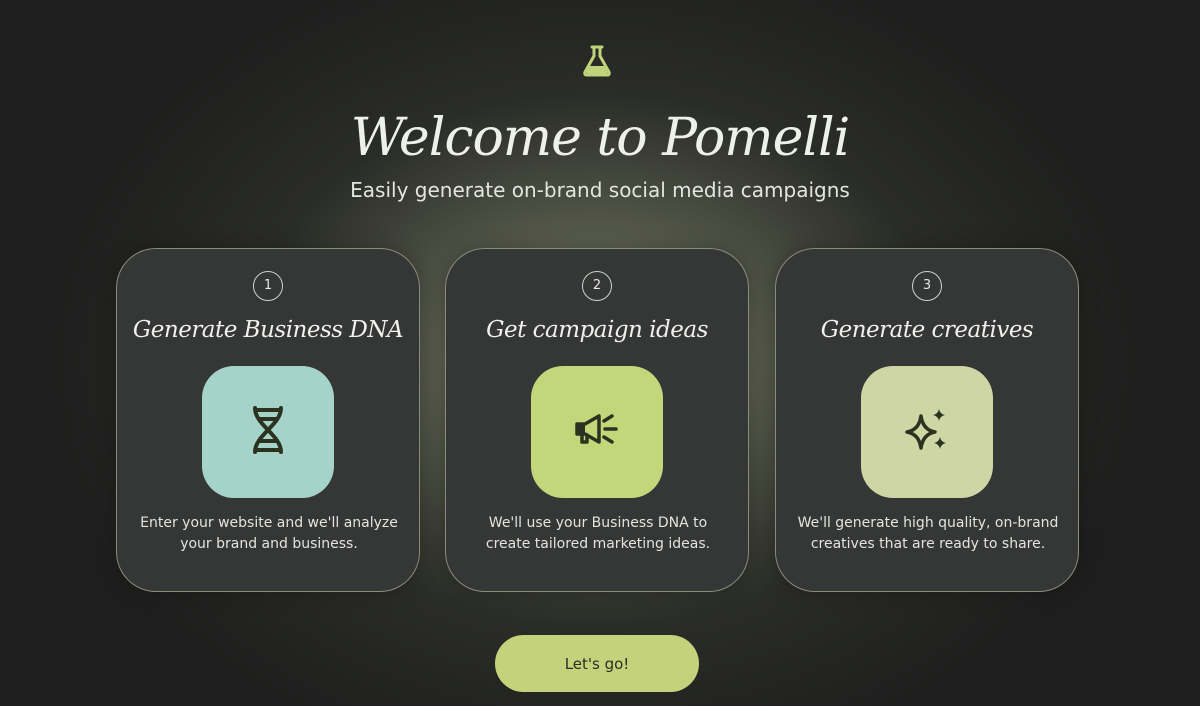 The width and height of the screenshot is (1200, 706). I want to click on step-title: Get campaign ideas, so click(597, 330).